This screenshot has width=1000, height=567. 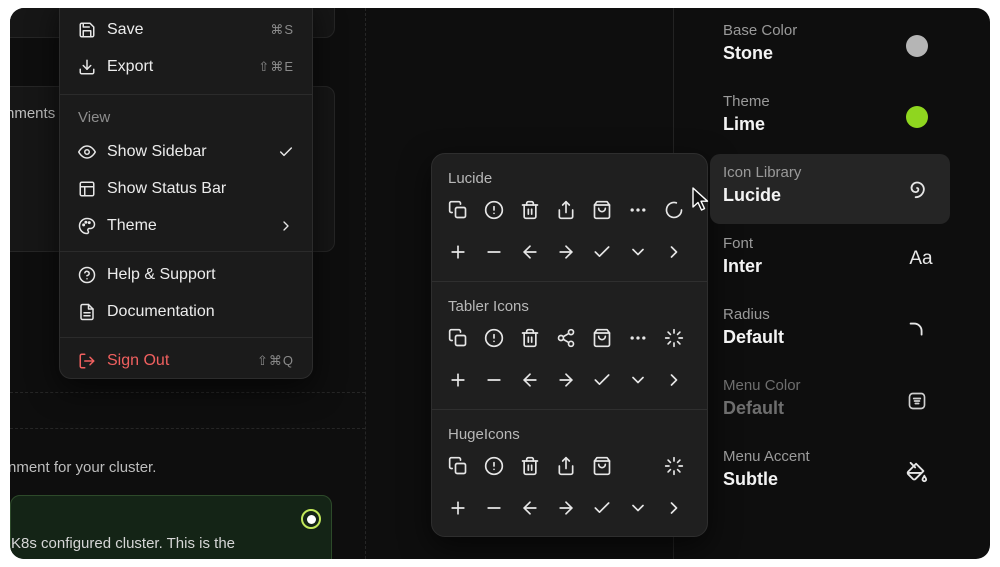 What do you see at coordinates (743, 266) in the screenshot?
I see `setting-value: Inter` at bounding box center [743, 266].